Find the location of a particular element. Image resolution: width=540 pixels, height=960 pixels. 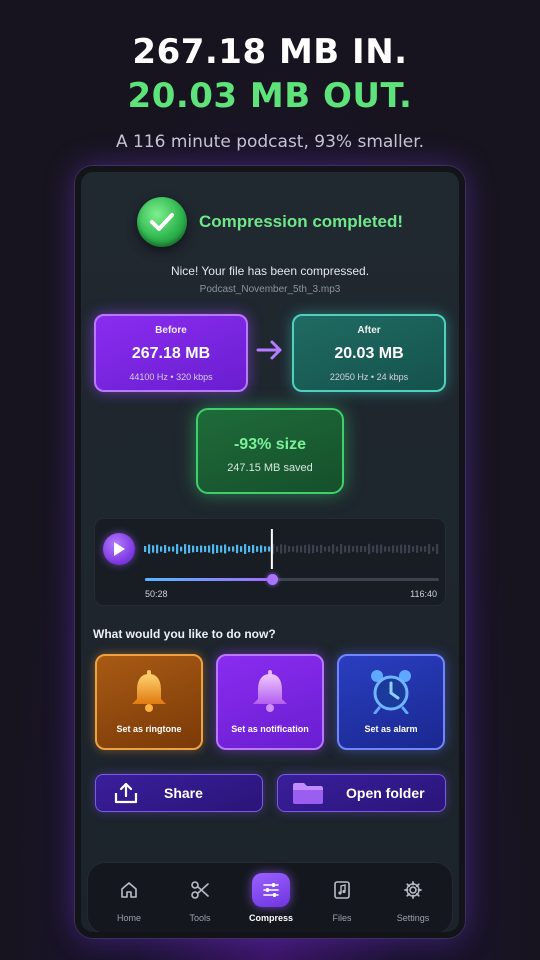

music-file-icon is located at coordinates (342, 890).